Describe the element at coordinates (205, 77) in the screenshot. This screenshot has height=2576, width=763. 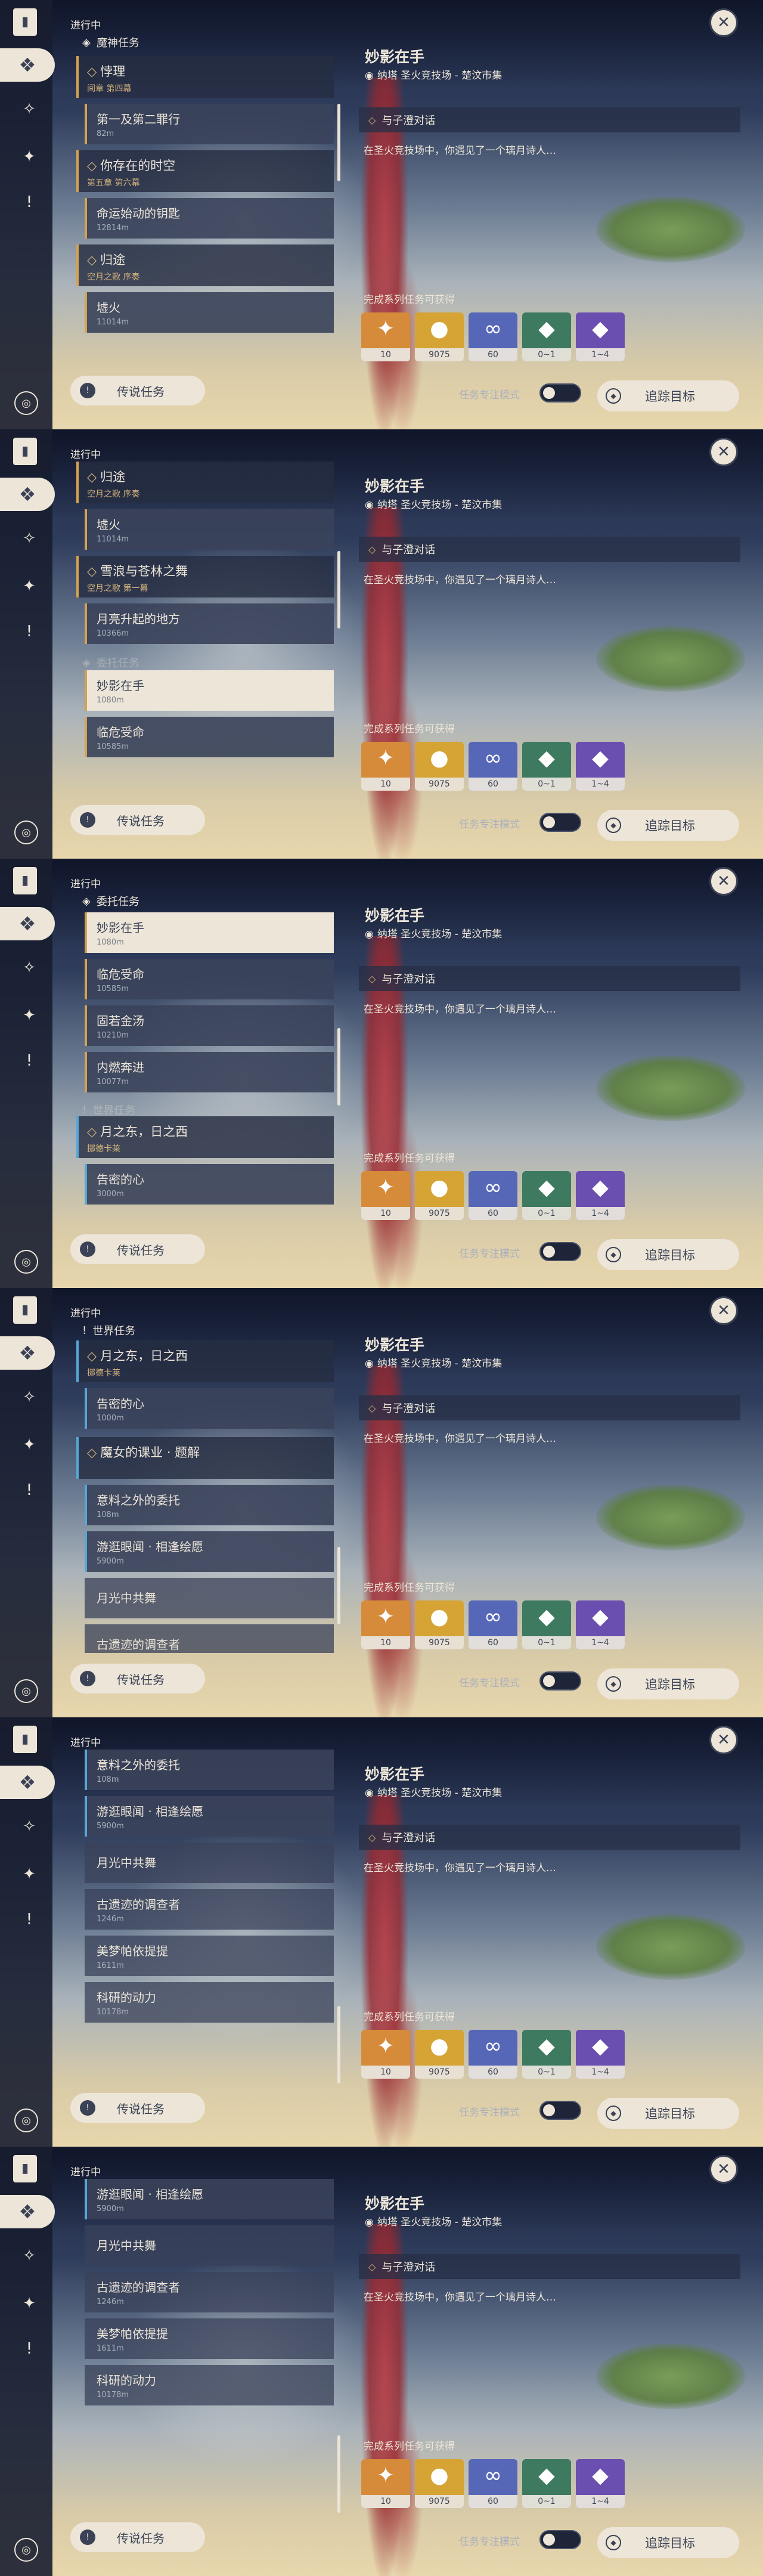
I see `chapter-item: ◇ 悖理 间章 第四幕` at that location.